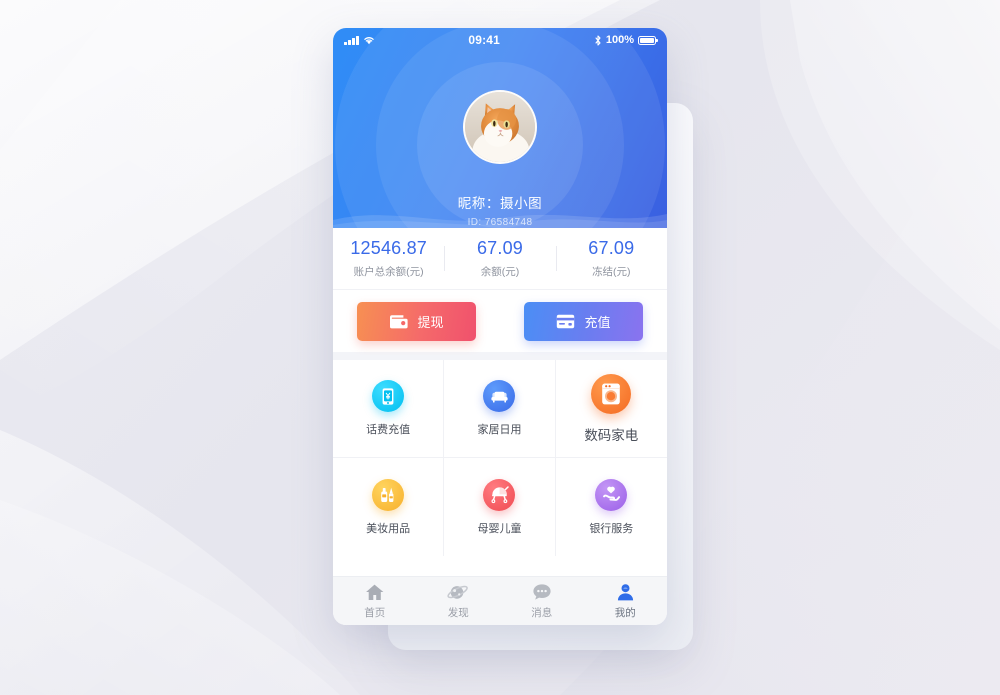 The height and width of the screenshot is (695, 1000). What do you see at coordinates (648, 40) in the screenshot?
I see `battery-full-icon` at bounding box center [648, 40].